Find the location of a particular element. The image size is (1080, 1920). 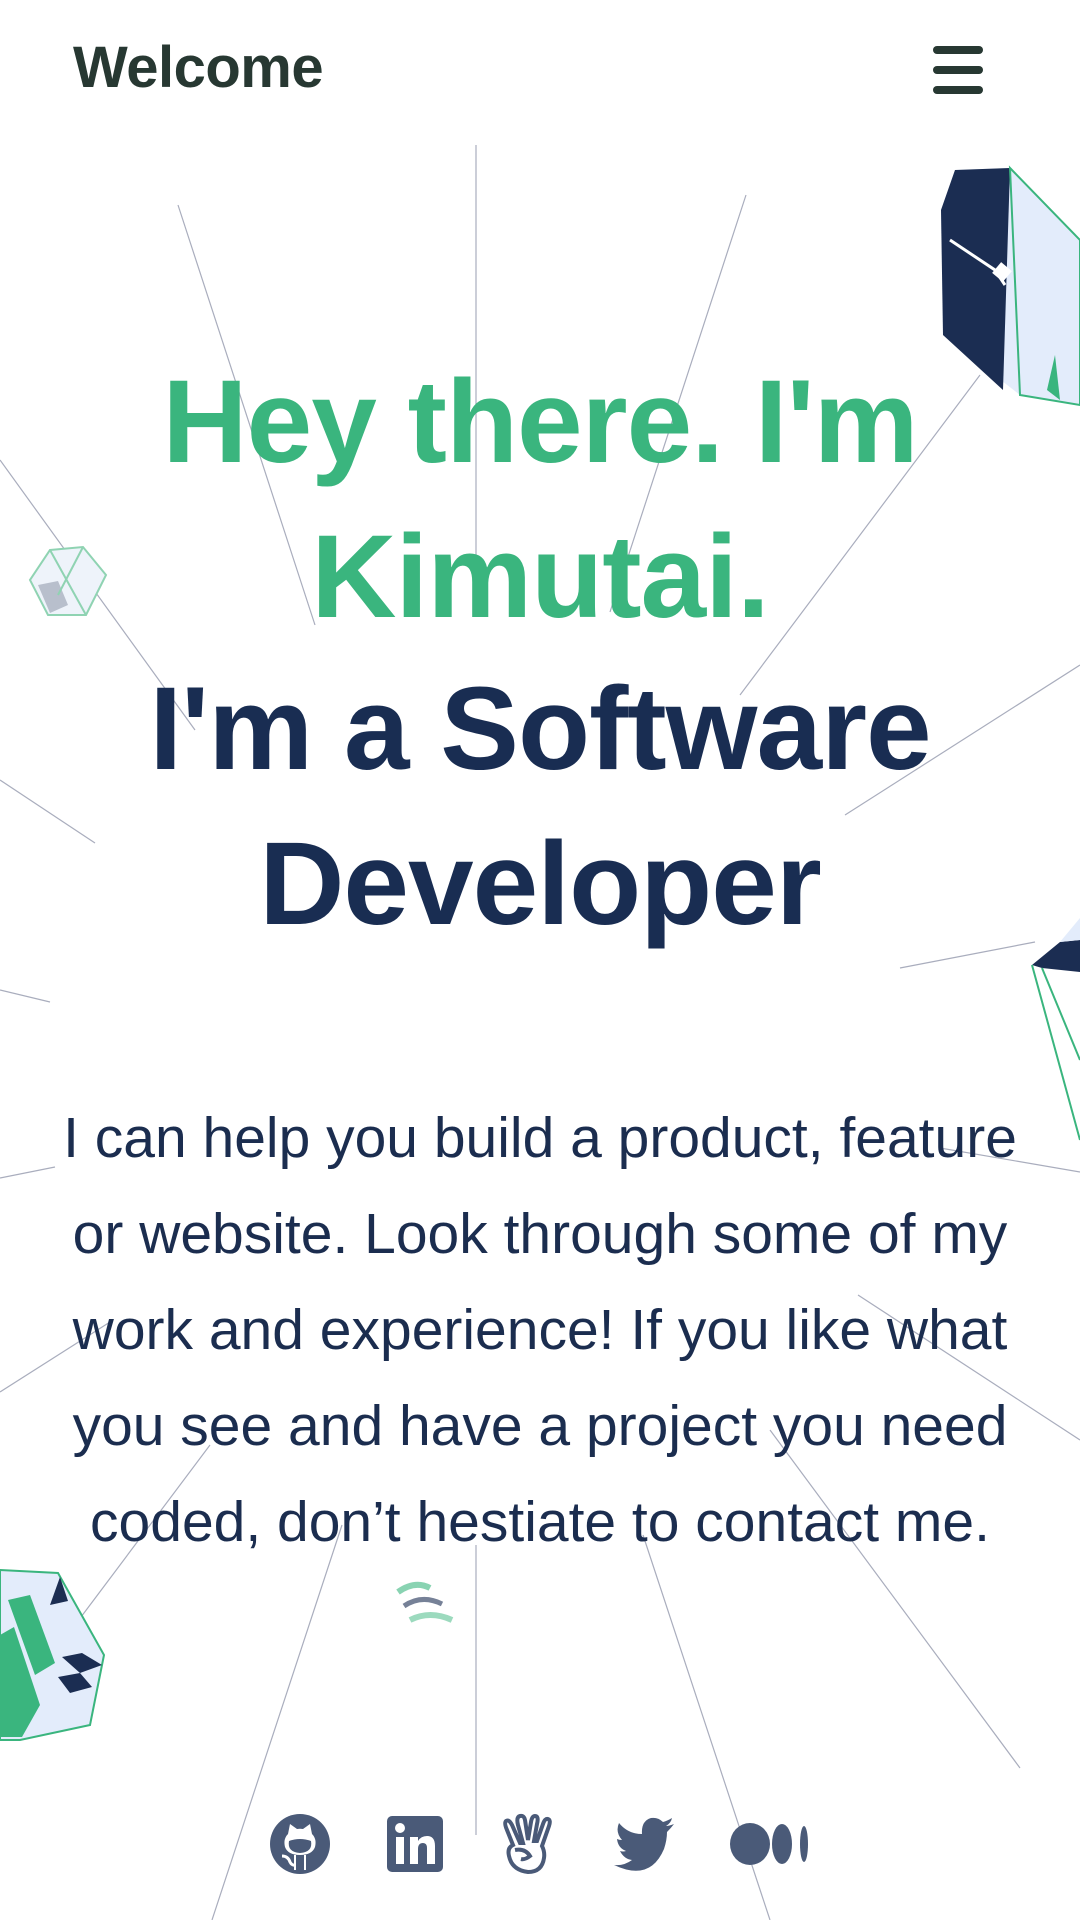

hero-greeting: Hey there. I'm Kimutai. is located at coordinates (540, 500).